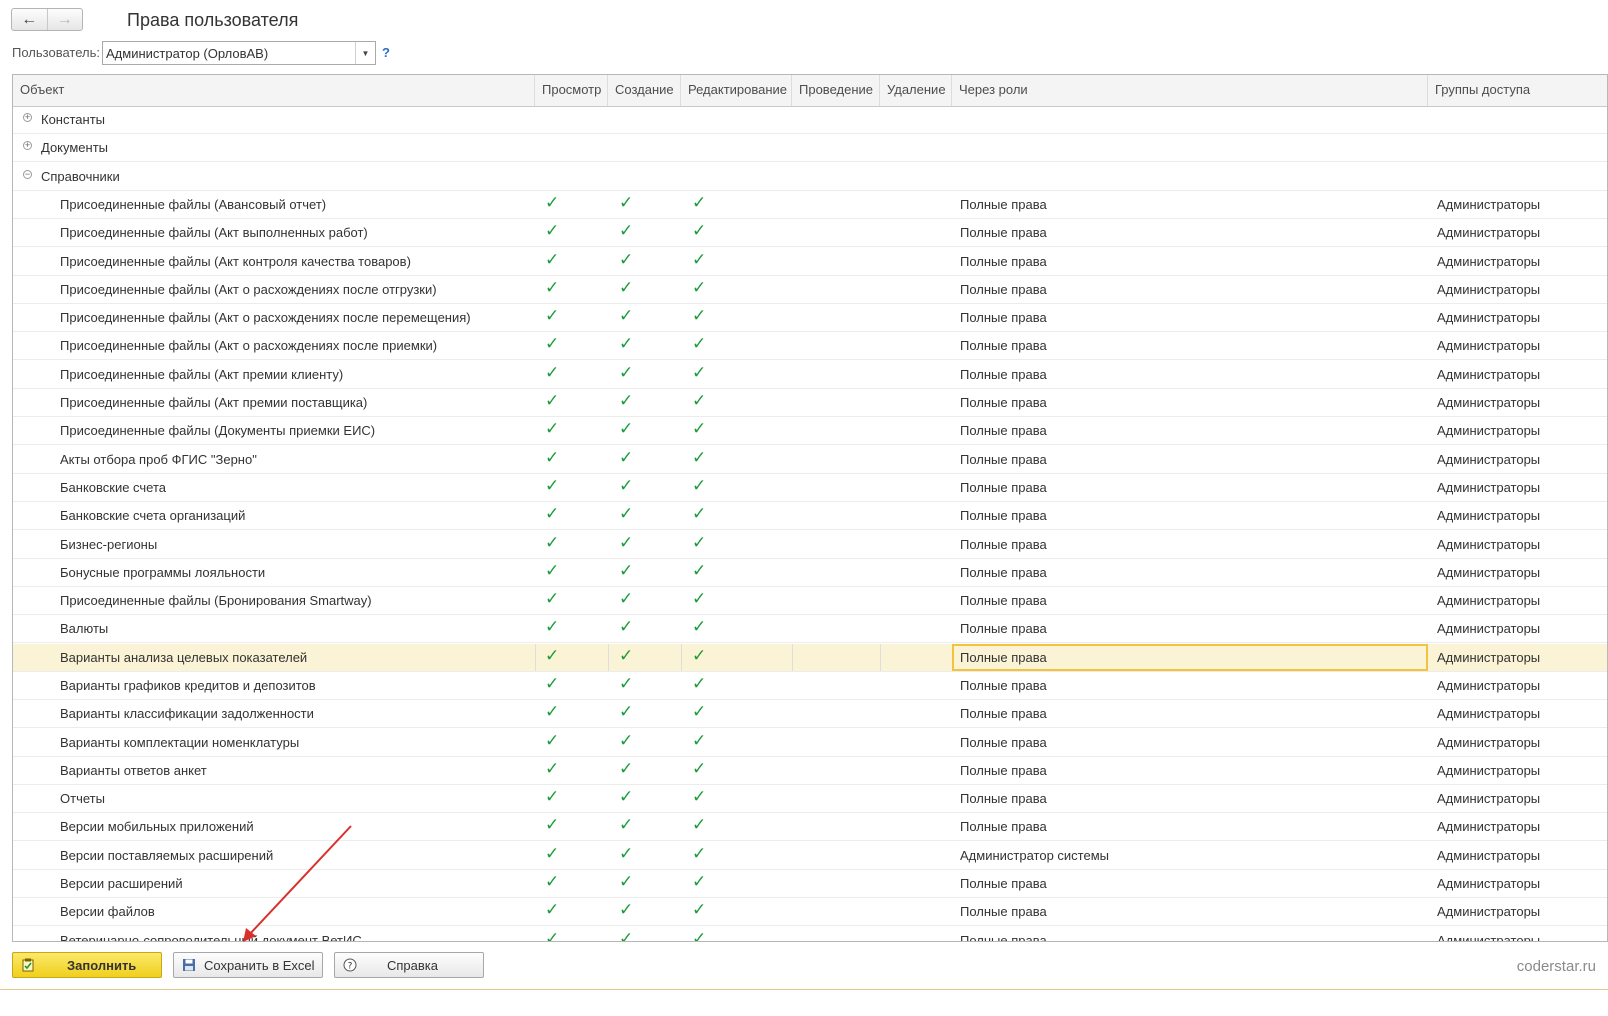 Image resolution: width=1608 pixels, height=1016 pixels. What do you see at coordinates (916, 90) in the screenshot?
I see `column-header: Удаление` at bounding box center [916, 90].